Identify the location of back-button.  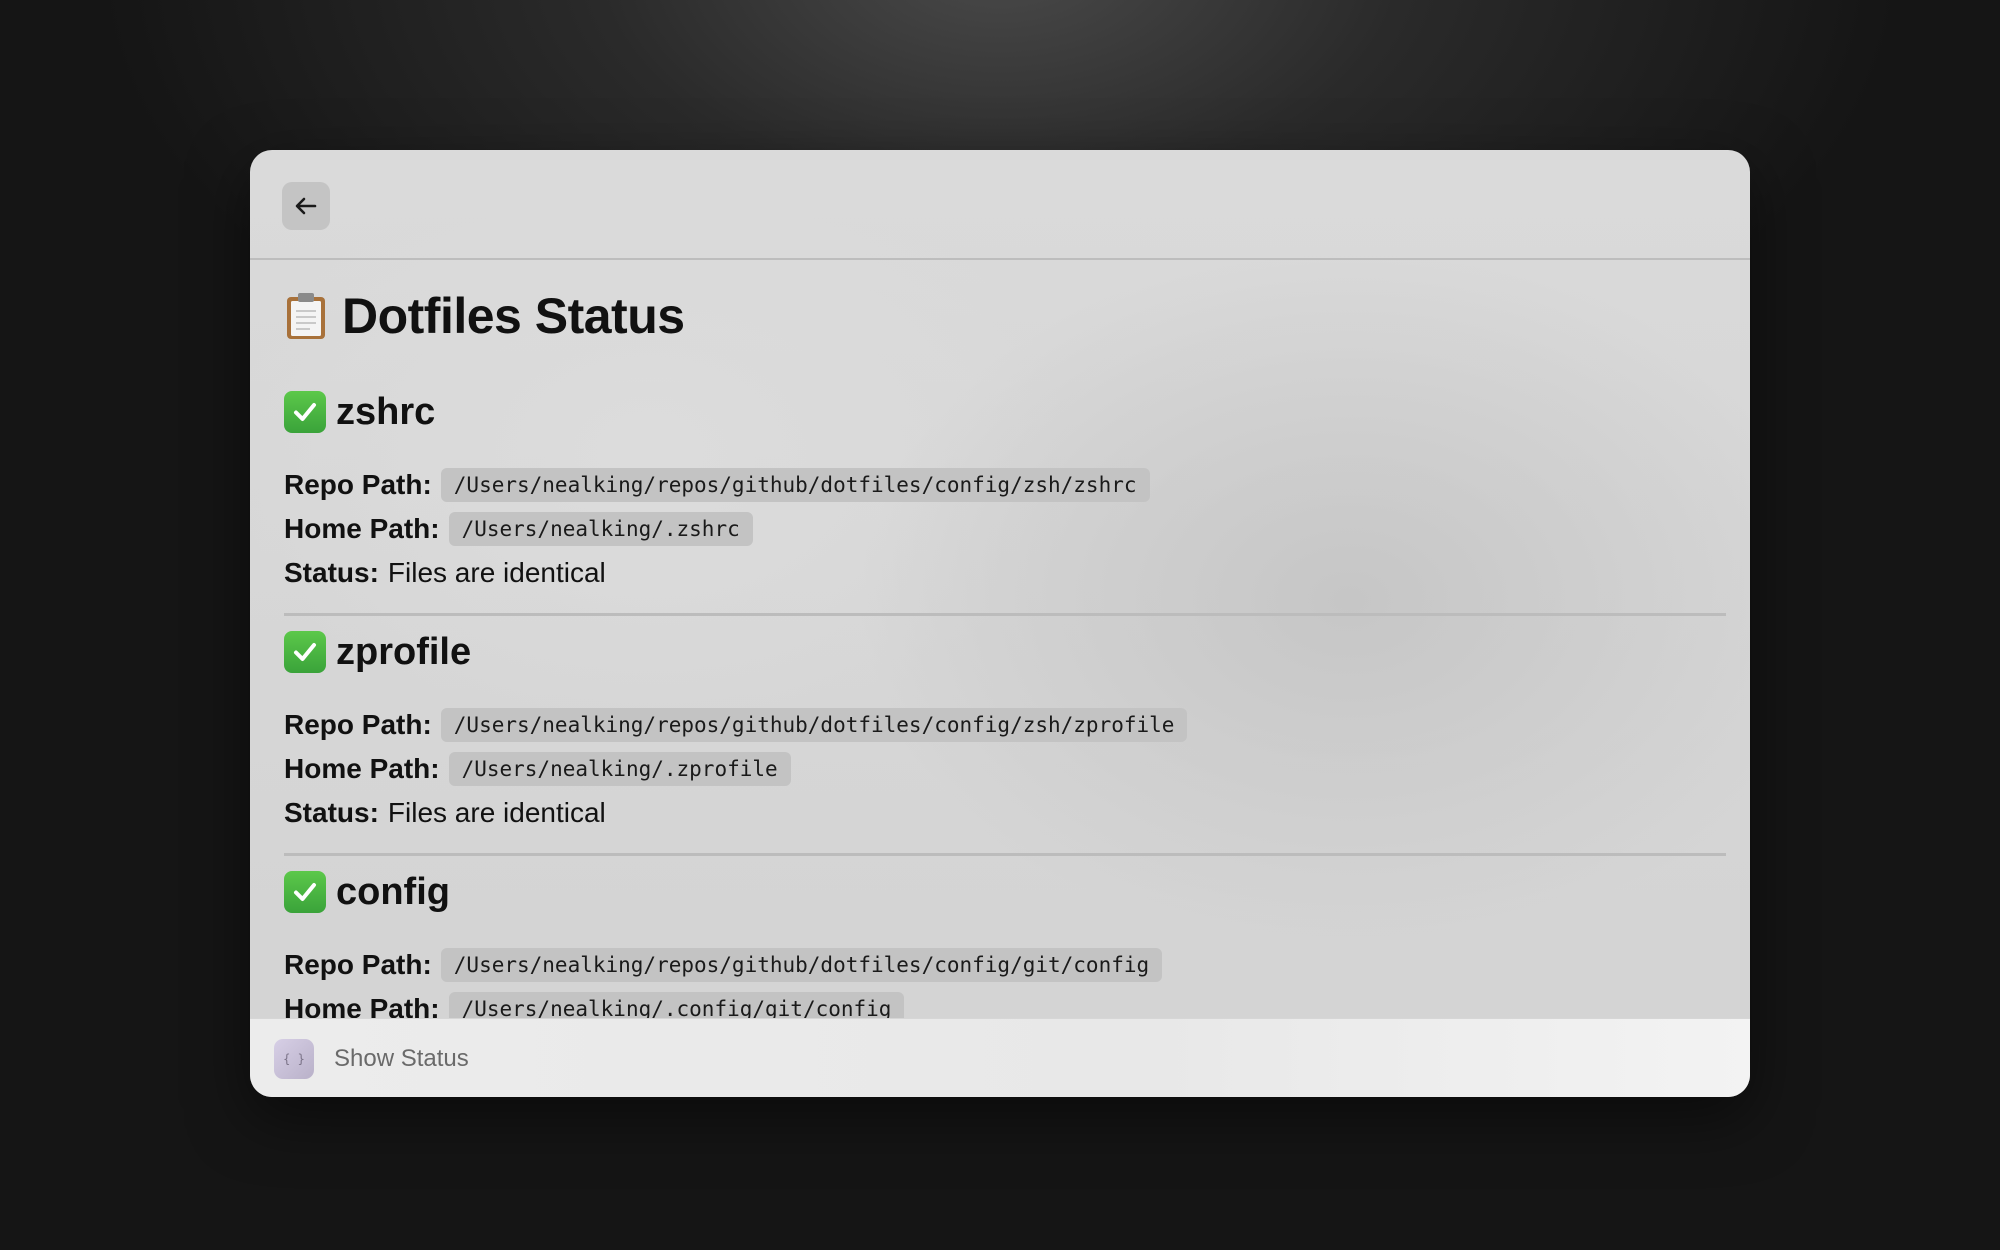
(306, 206).